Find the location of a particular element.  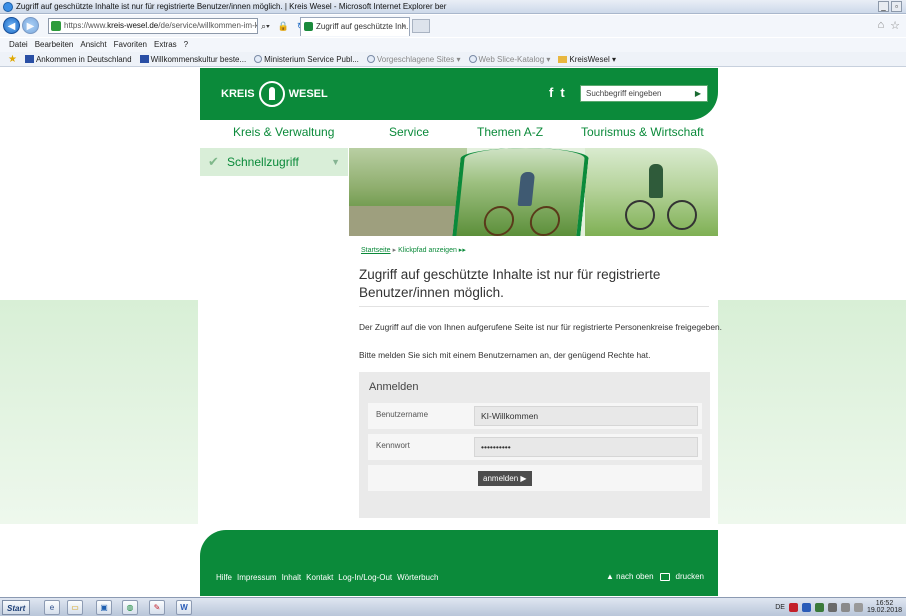

favorites-star-icon: ☆ is located at coordinates (895, 25).